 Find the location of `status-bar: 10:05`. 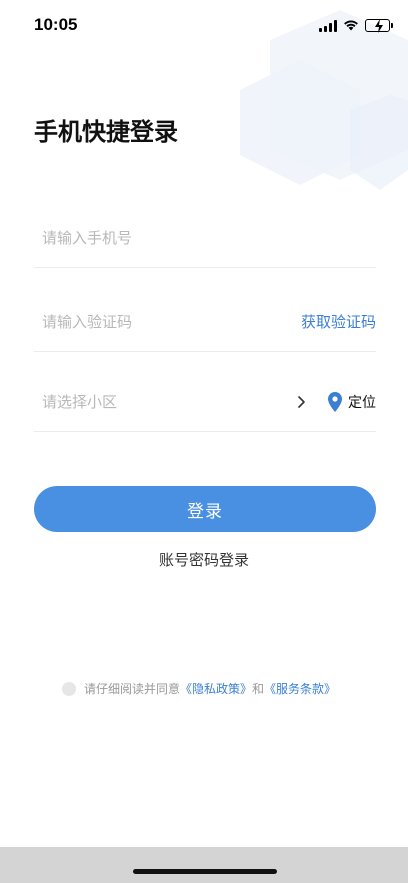

status-bar: 10:05 is located at coordinates (204, 26).